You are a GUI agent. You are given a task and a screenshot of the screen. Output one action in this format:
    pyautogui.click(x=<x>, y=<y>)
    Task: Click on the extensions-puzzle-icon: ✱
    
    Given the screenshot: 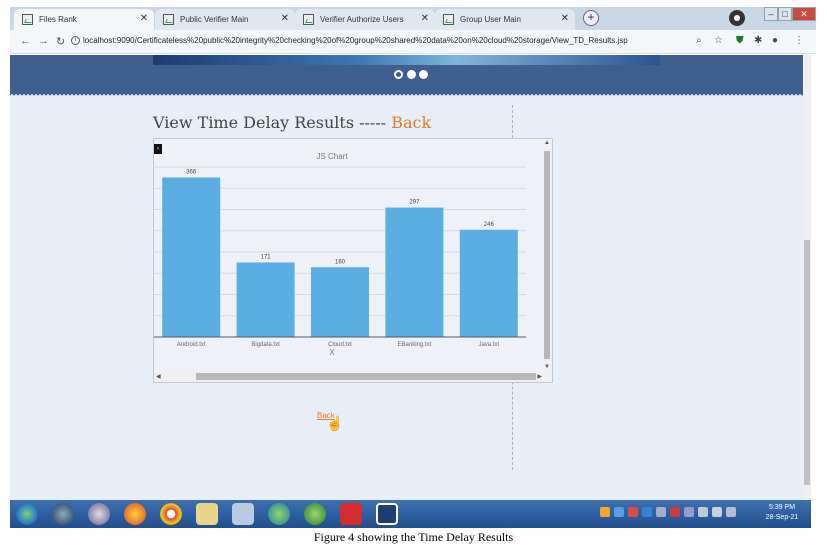 What is the action you would take?
    pyautogui.click(x=758, y=40)
    